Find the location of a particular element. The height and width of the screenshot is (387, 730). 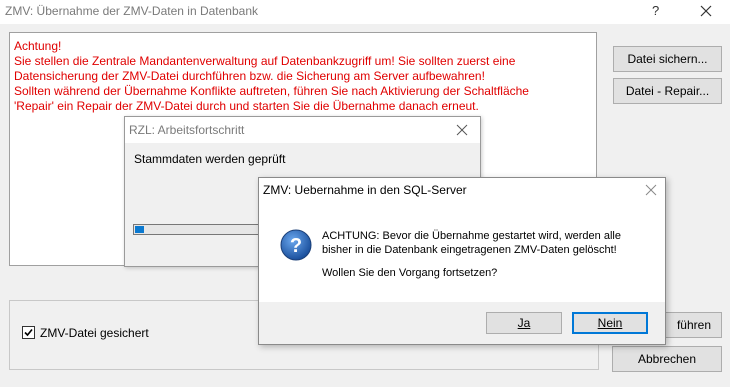

no-button-label: Nein is located at coordinates (610, 323).